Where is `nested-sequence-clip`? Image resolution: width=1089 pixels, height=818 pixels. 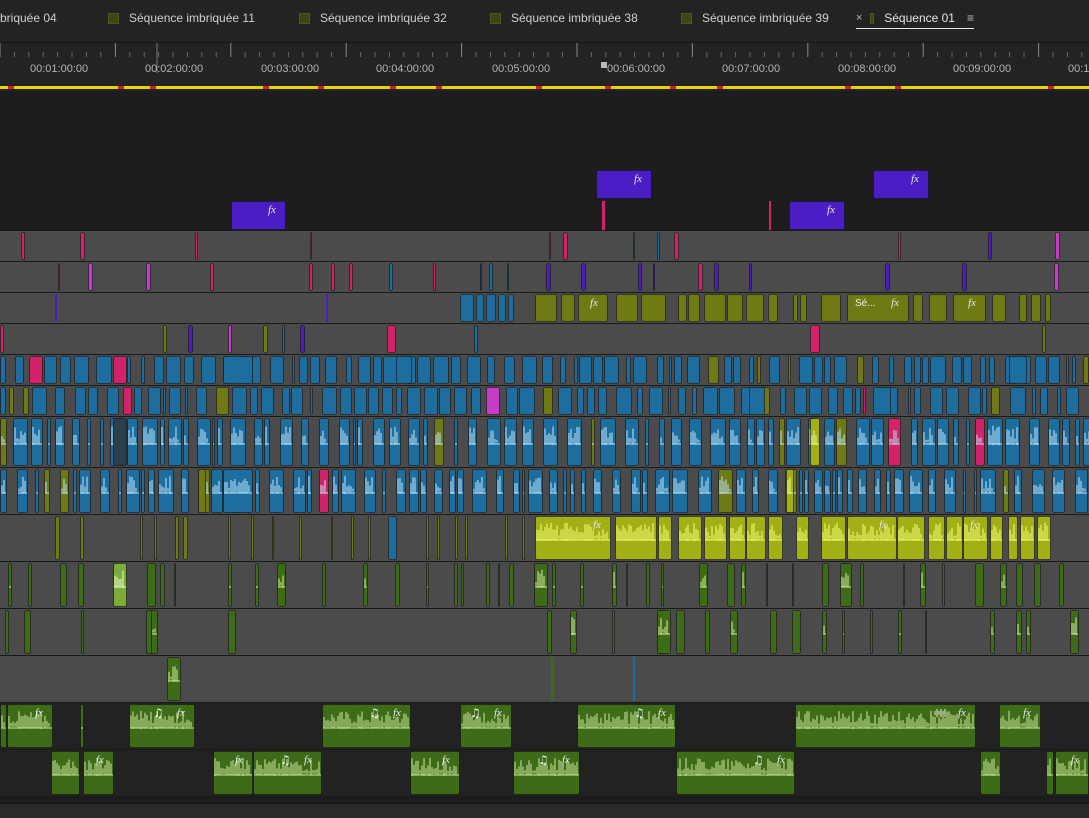
nested-sequence-clip is located at coordinates (773, 308).